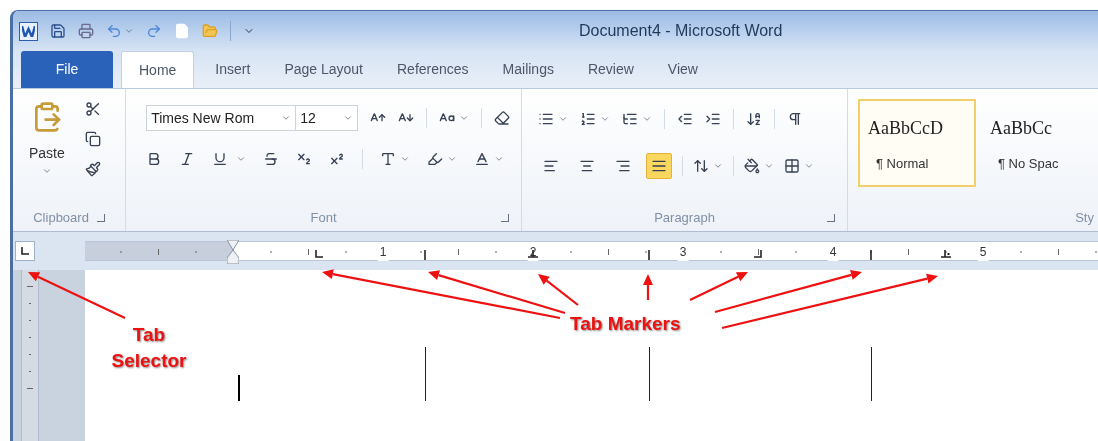  I want to click on font-name-field: Times New Rom, so click(221, 118).